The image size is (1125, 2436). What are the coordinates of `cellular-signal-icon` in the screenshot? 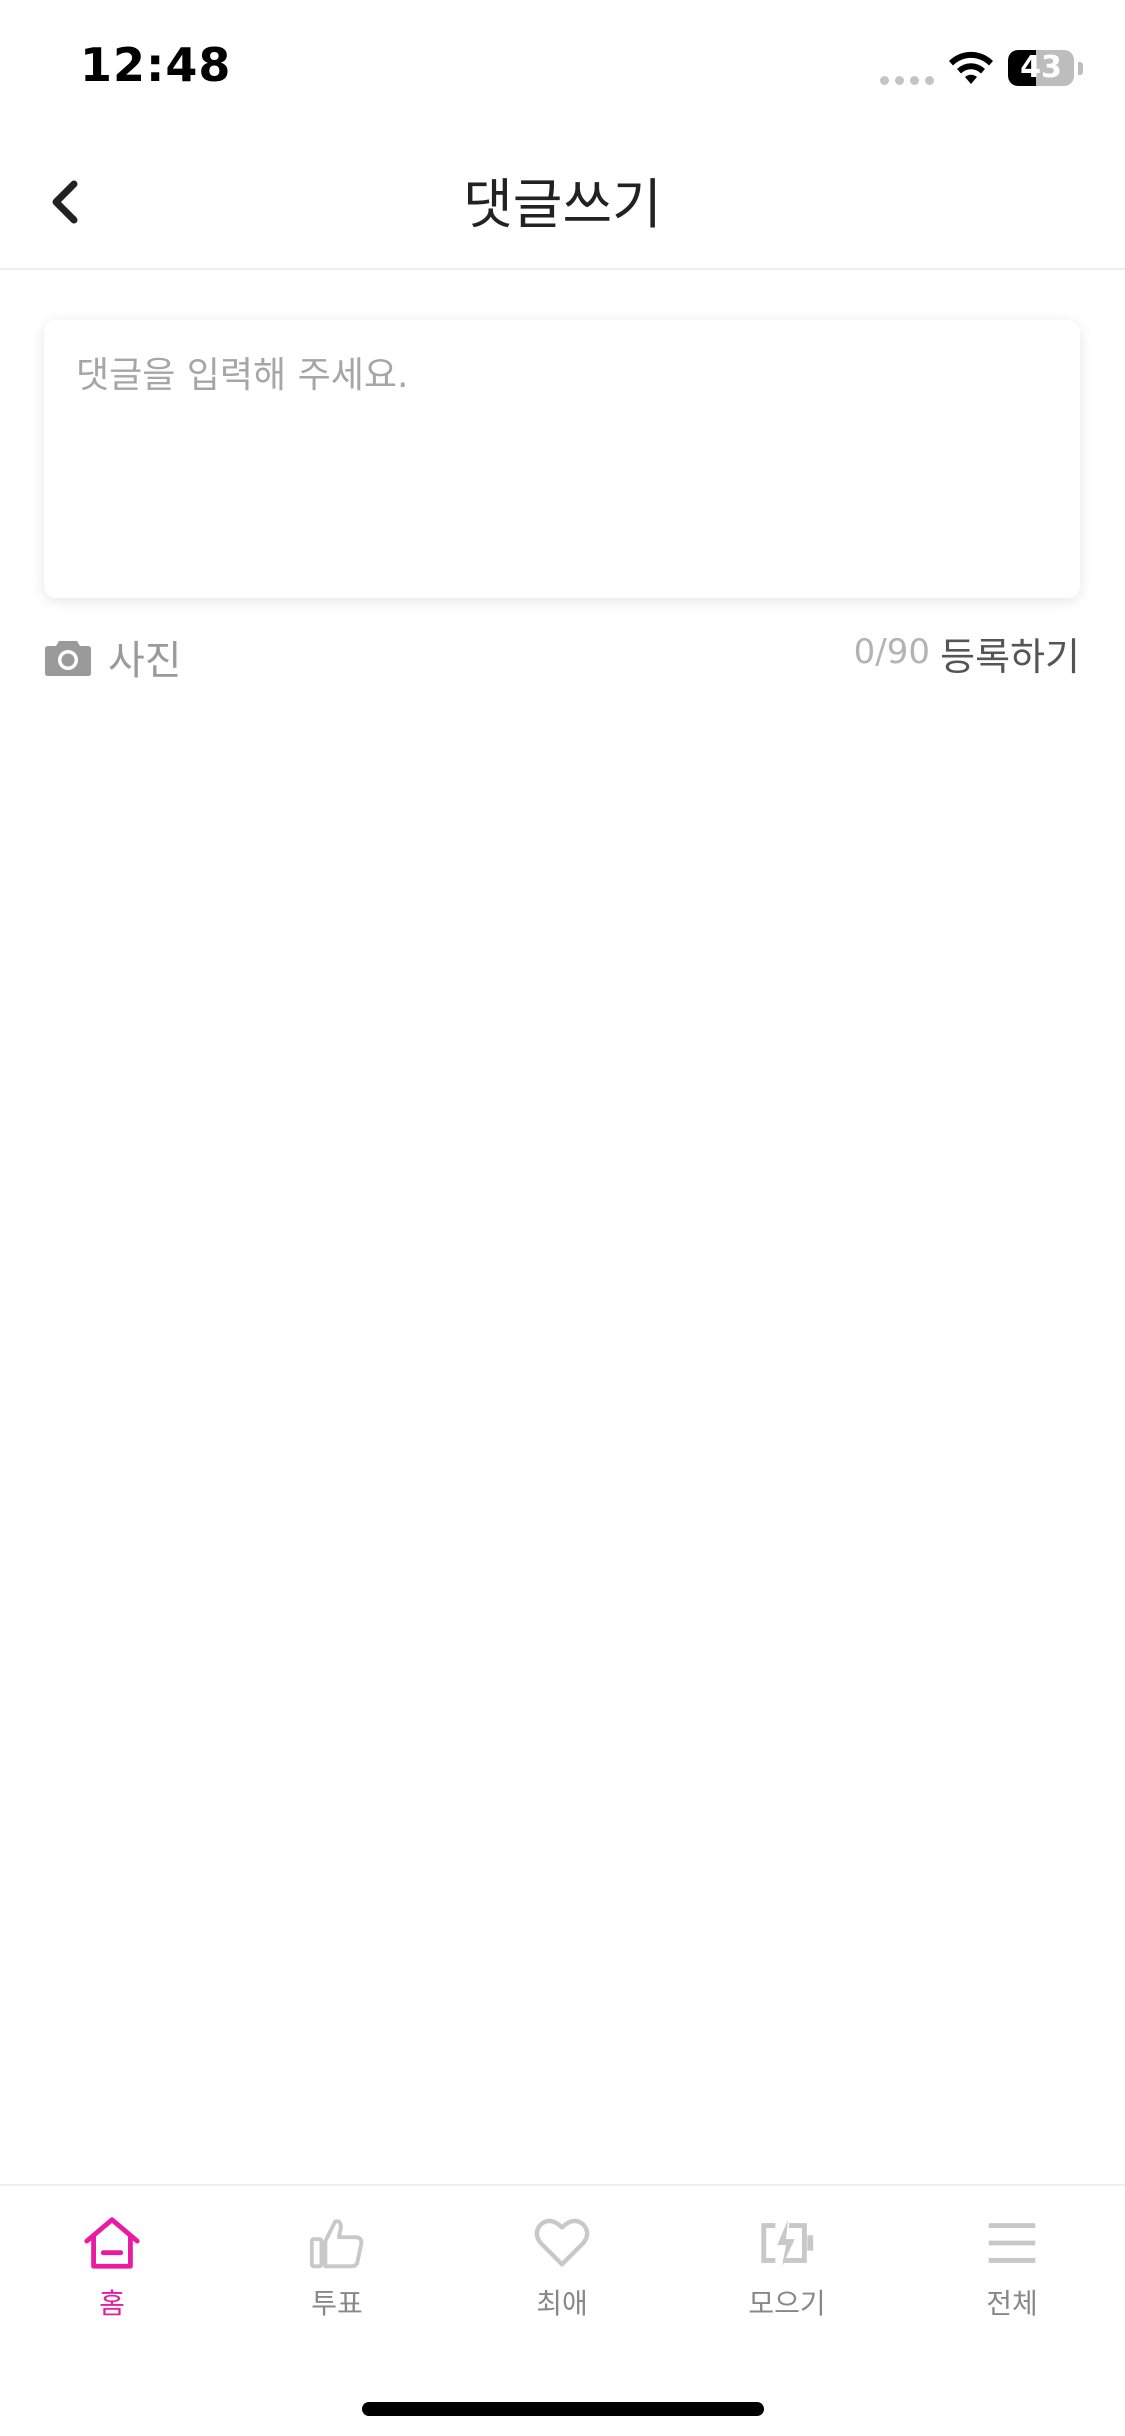 It's located at (907, 80).